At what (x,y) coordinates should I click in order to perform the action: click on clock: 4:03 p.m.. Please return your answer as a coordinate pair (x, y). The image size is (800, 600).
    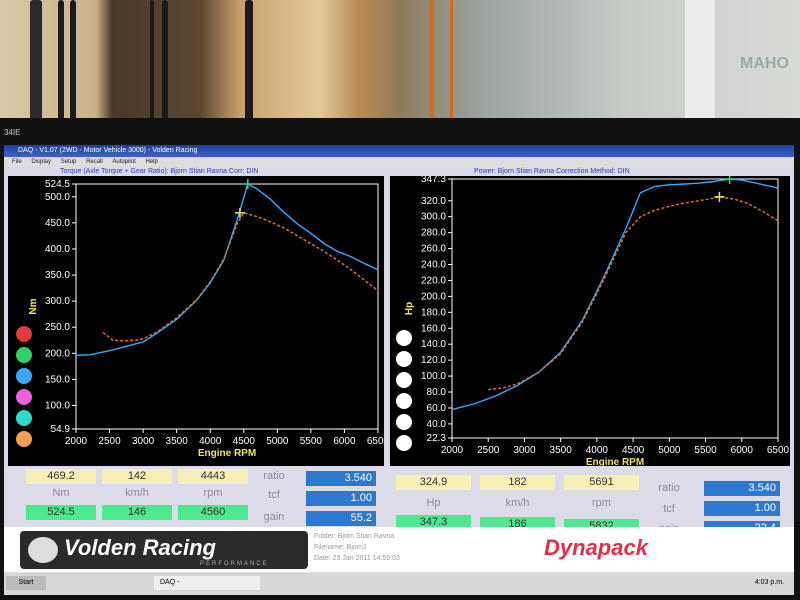
    Looking at the image, I should click on (769, 582).